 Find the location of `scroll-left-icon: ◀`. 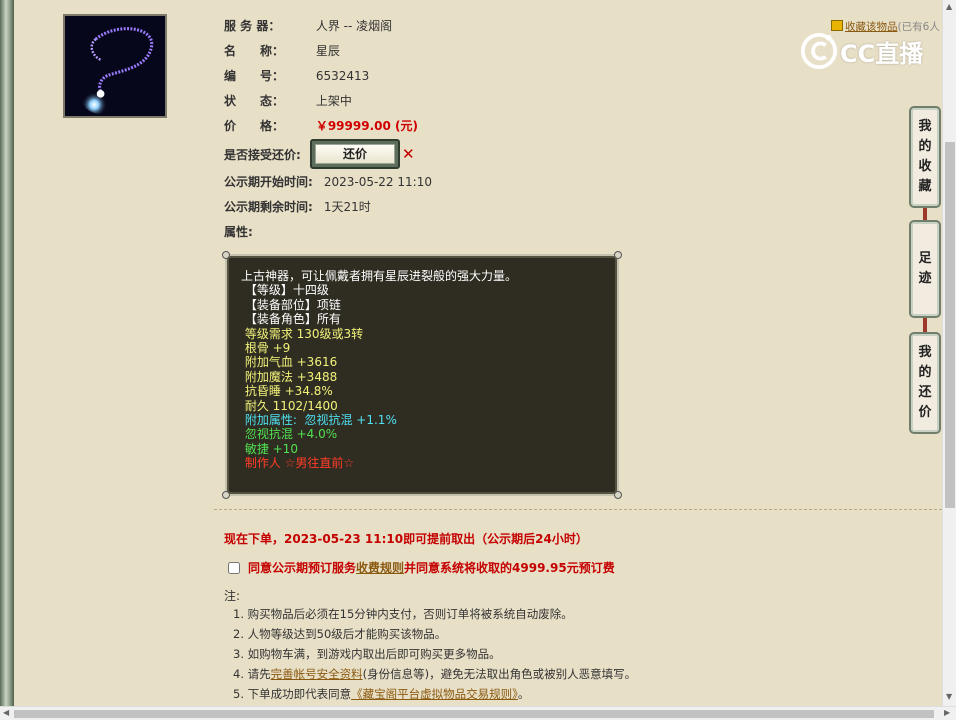

scroll-left-icon: ◀ is located at coordinates (6, 712).